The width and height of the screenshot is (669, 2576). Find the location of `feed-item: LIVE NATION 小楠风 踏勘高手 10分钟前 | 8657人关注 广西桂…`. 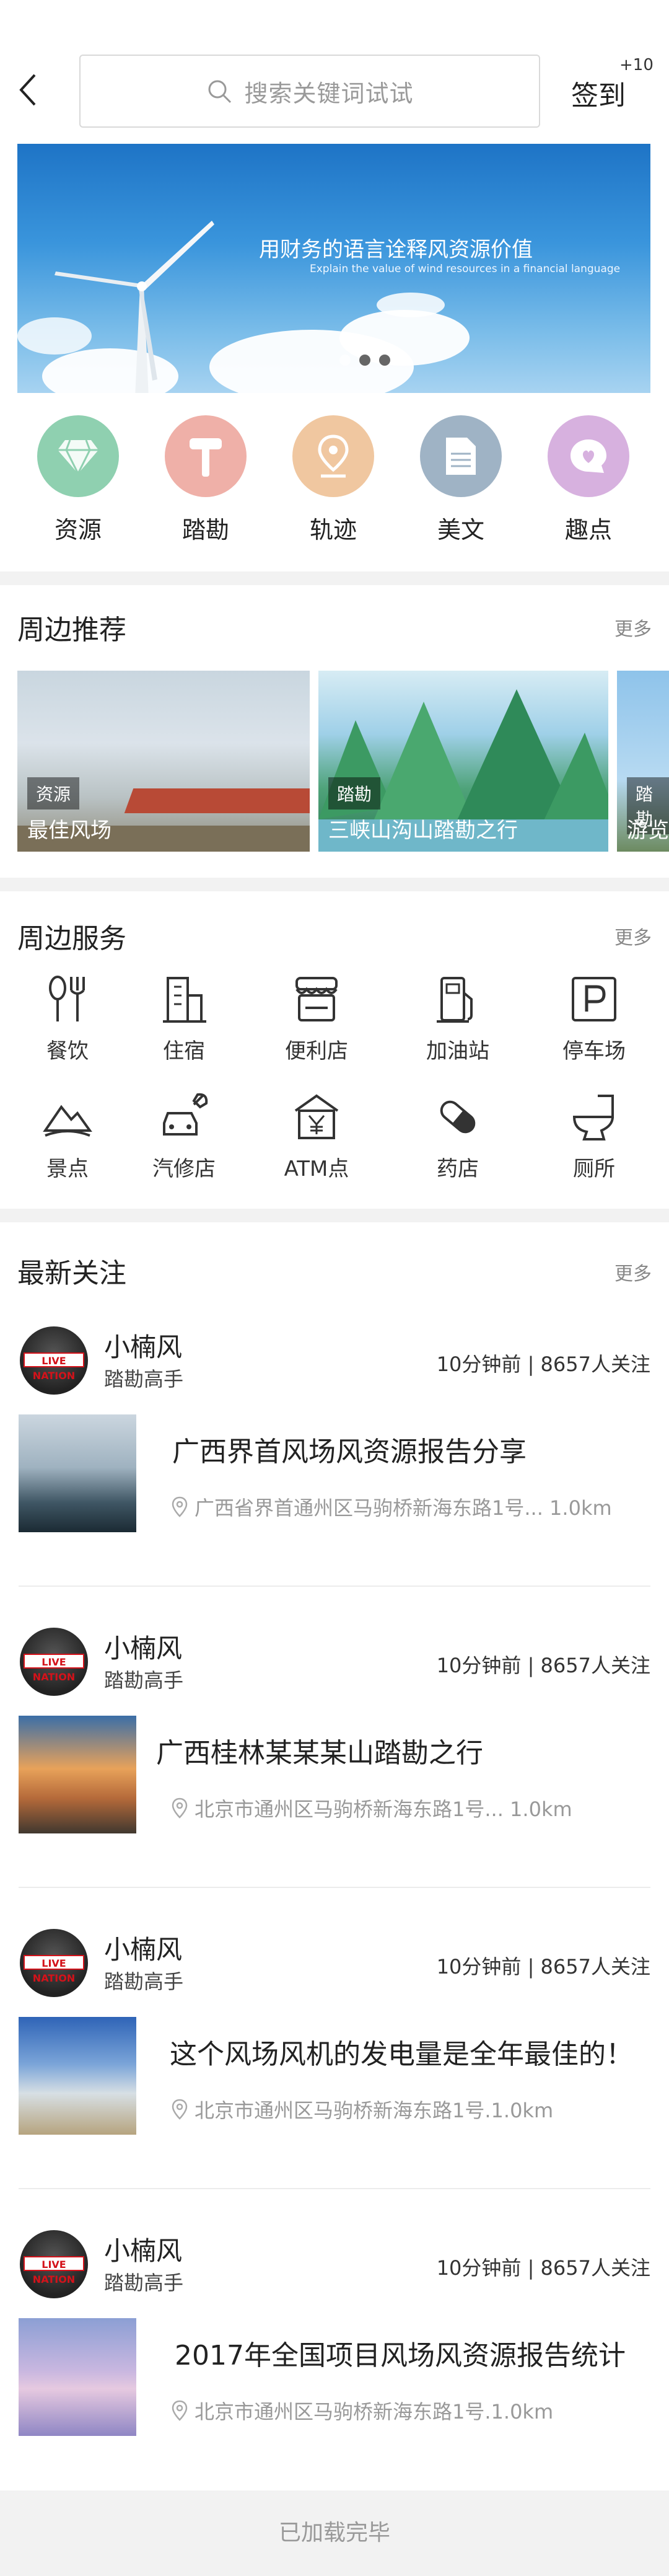

feed-item: LIVE NATION 小楠风 踏勘高手 10分钟前 | 8657人关注 广西桂… is located at coordinates (334, 1753).